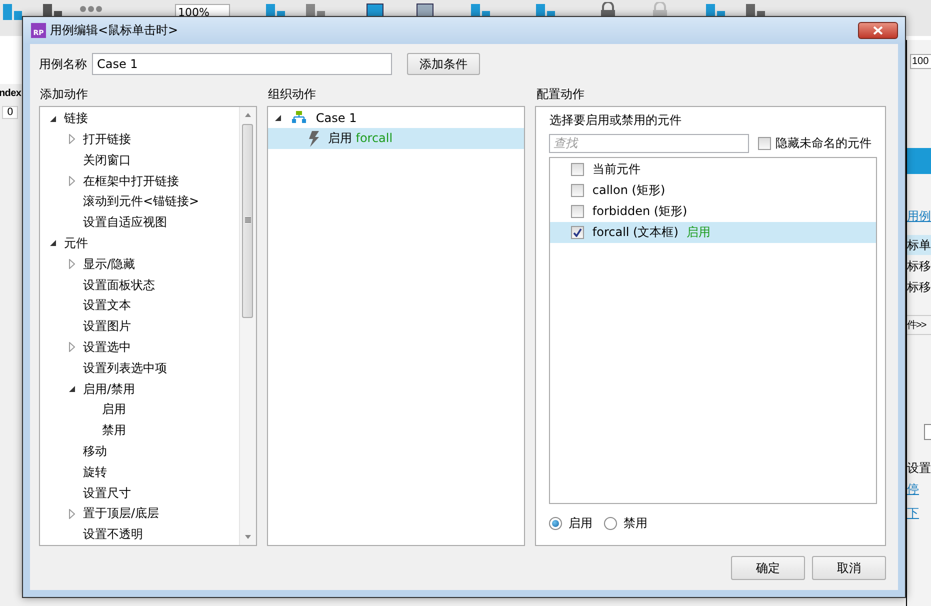 This screenshot has height=606, width=931. What do you see at coordinates (107, 305) in the screenshot?
I see `tree-item: 设置文本` at bounding box center [107, 305].